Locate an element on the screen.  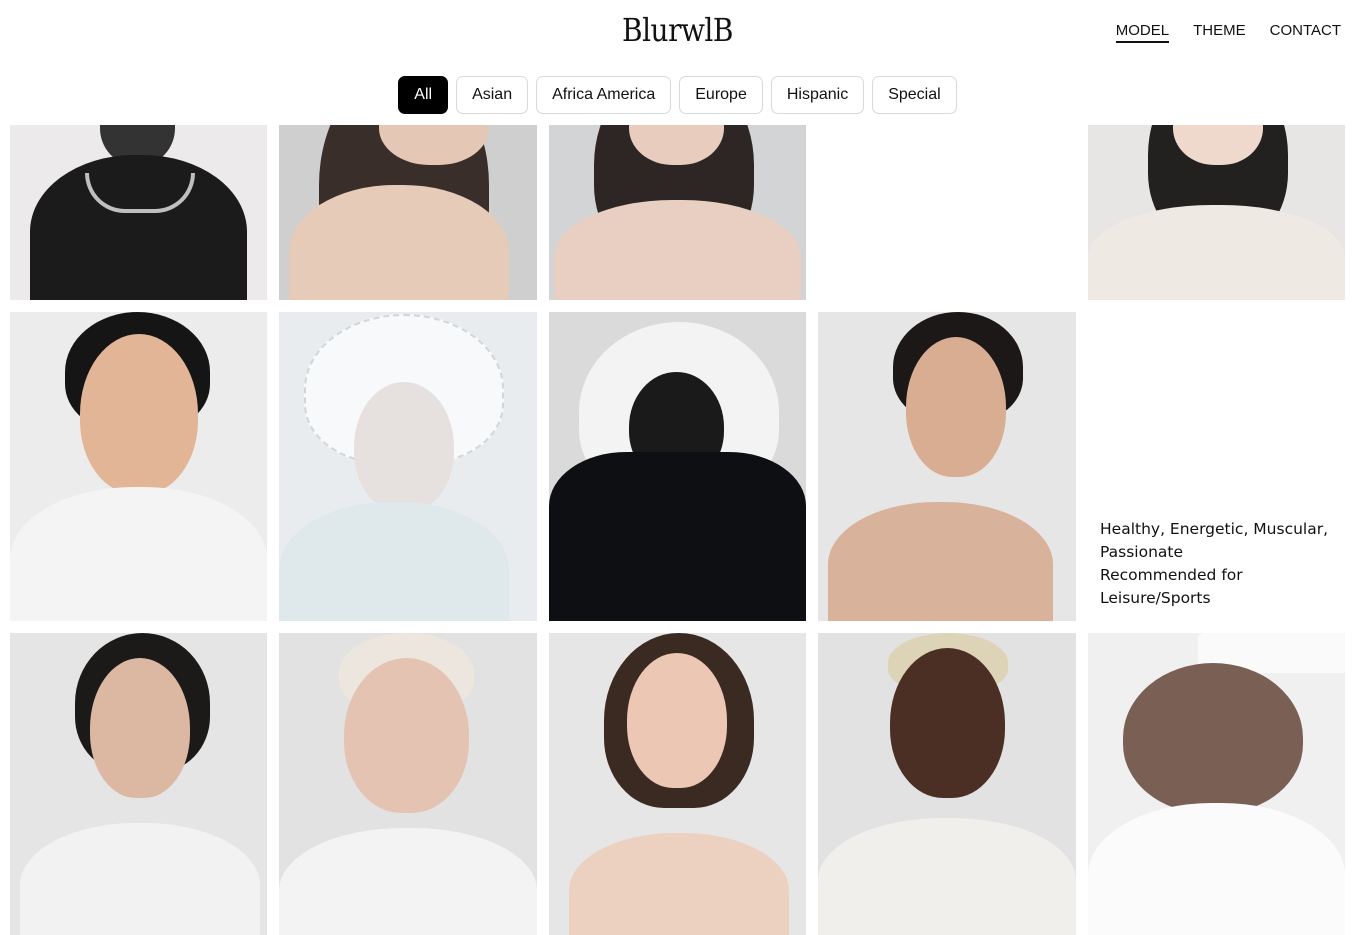
model-card-monkey-jacket is located at coordinates (677, 466).